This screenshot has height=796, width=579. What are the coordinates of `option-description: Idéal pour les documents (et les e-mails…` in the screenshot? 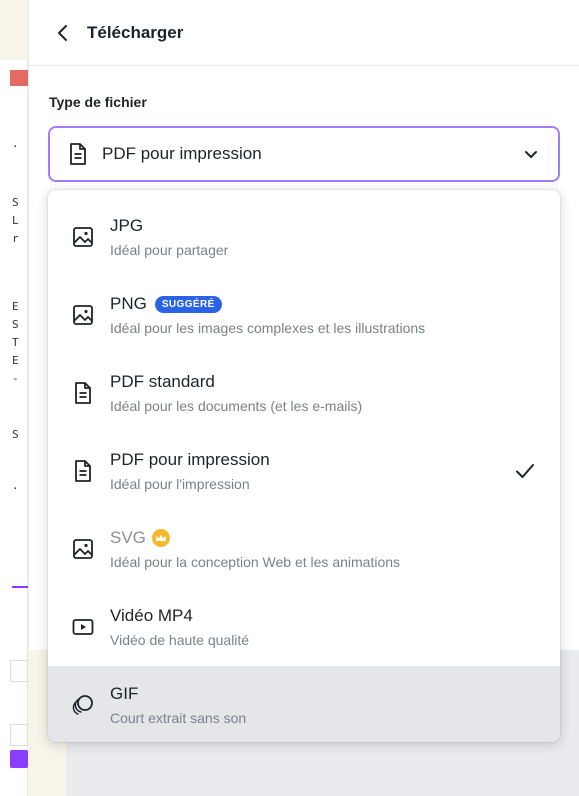 It's located at (236, 406).